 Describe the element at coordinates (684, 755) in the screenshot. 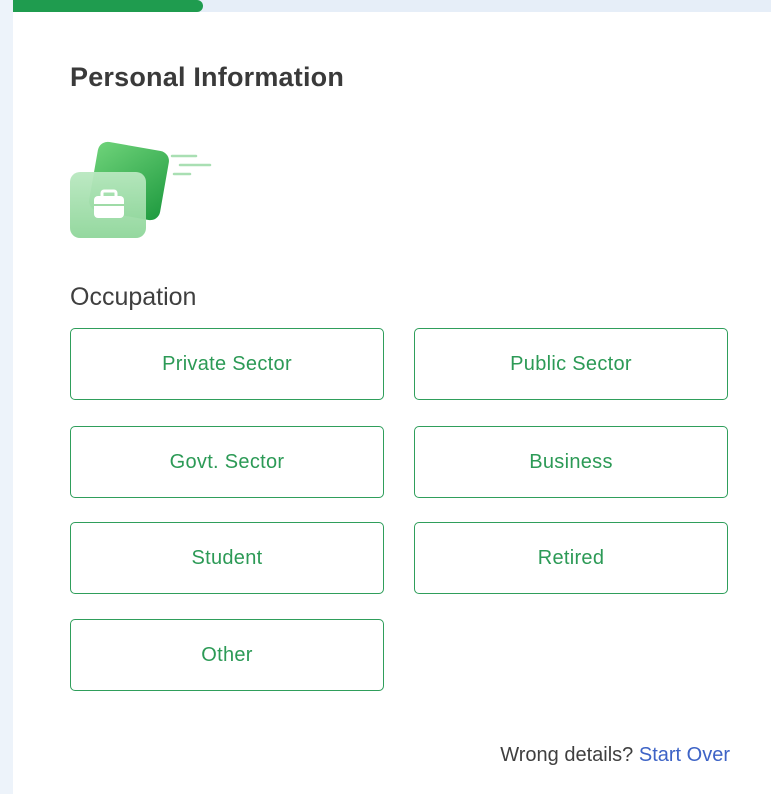

I see `start-over-link: Start Over` at that location.